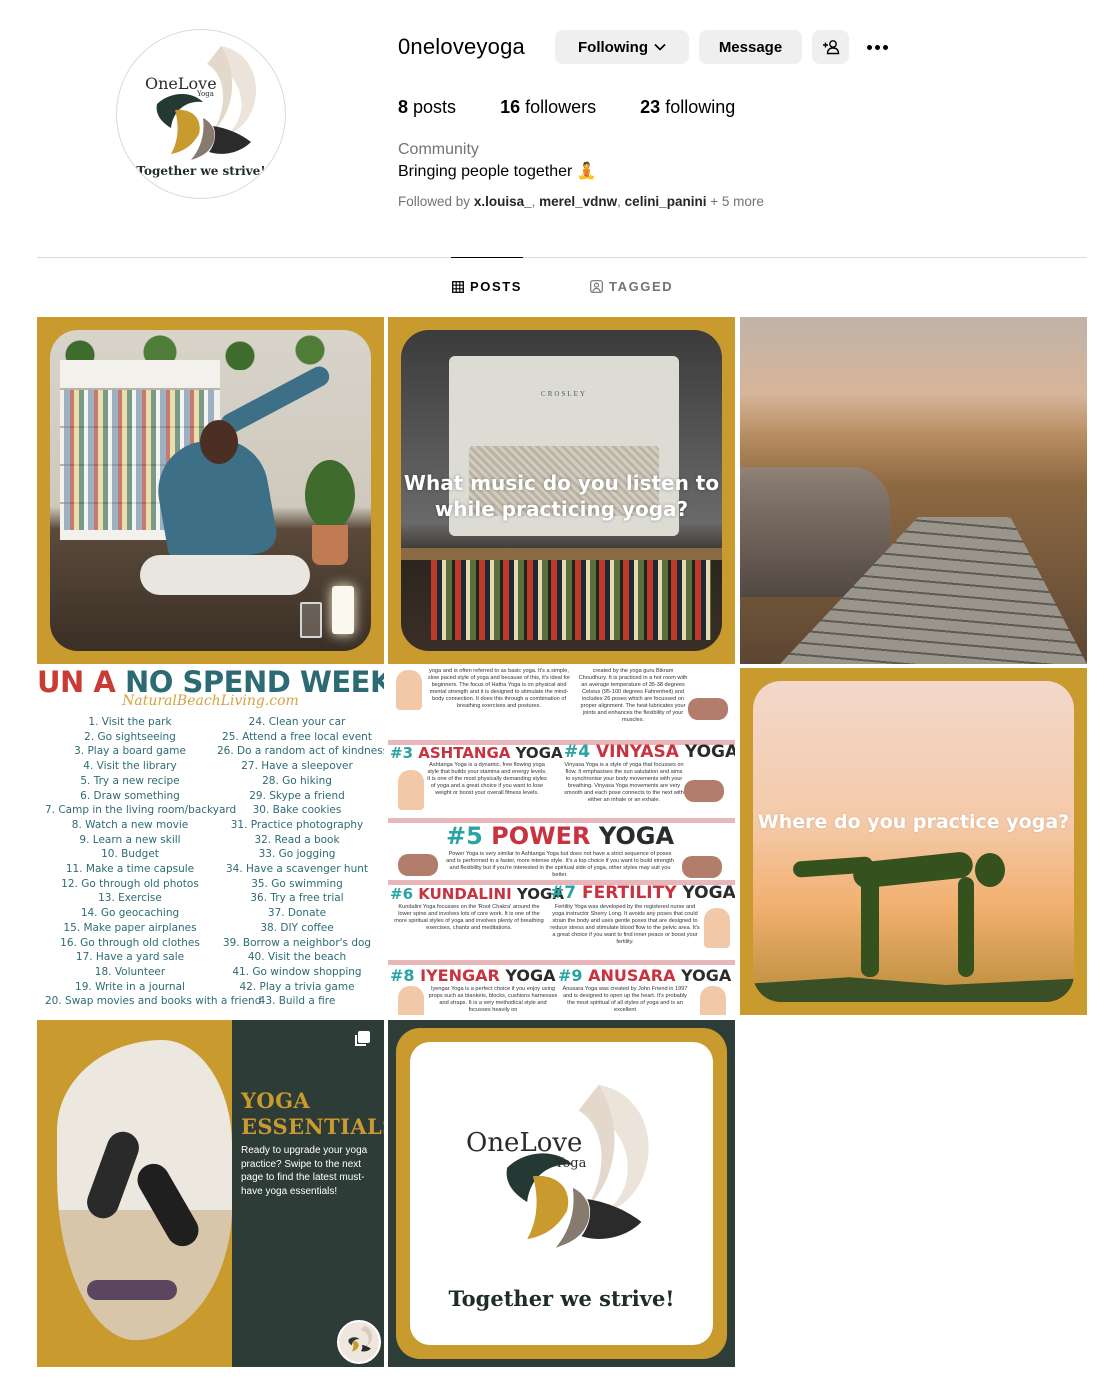 This screenshot has height=1397, width=1117. Describe the element at coordinates (687, 107) in the screenshot. I see `following-stat: 23 following` at that location.